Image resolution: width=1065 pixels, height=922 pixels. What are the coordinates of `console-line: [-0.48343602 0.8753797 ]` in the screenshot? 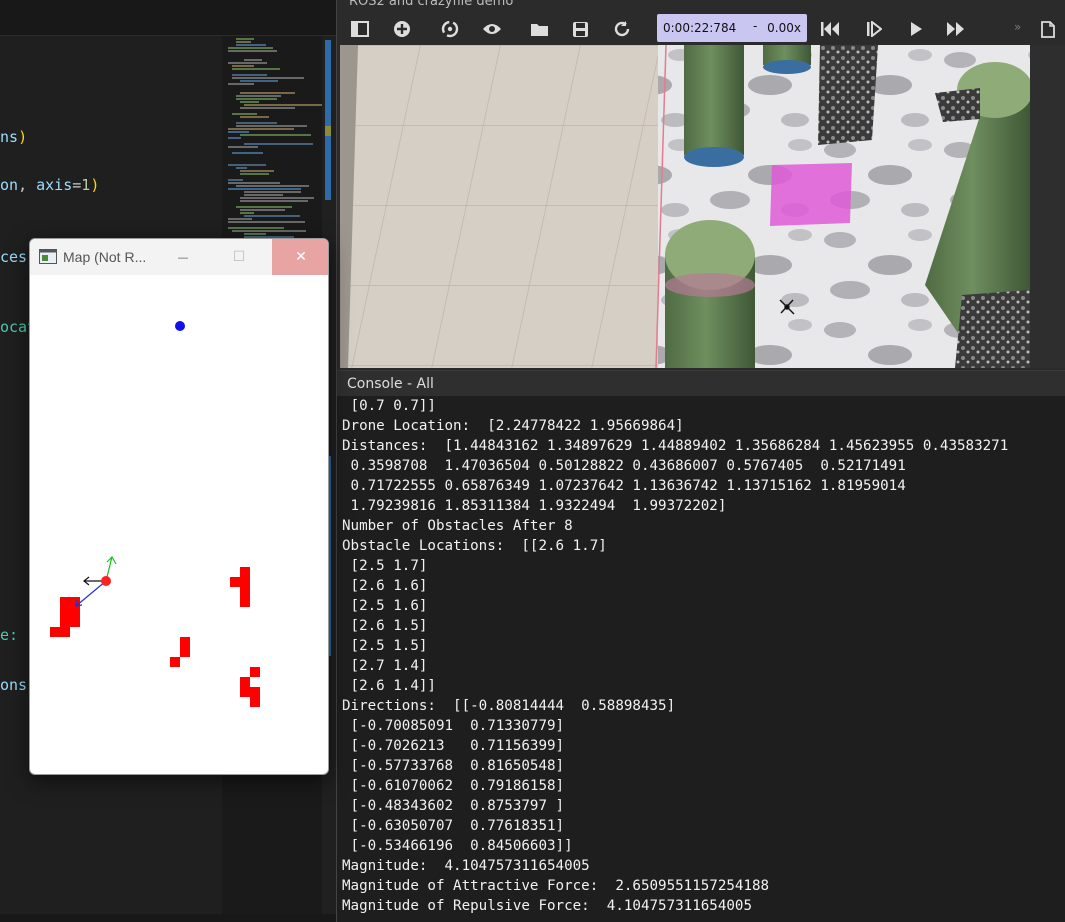 It's located at (453, 806).